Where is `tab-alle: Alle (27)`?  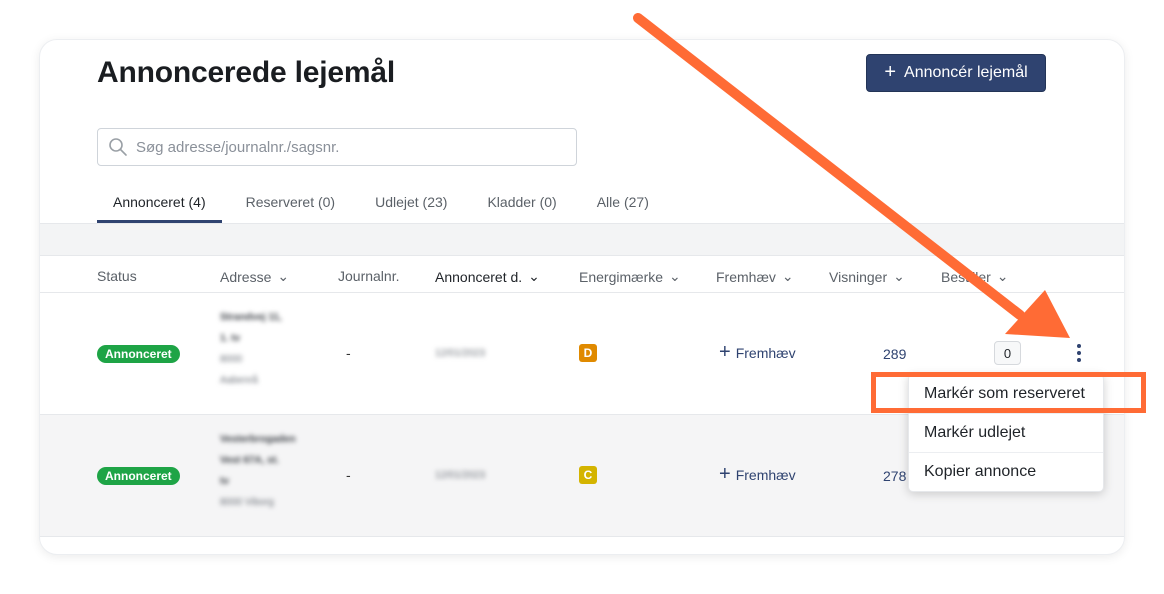 tab-alle: Alle (27) is located at coordinates (619, 206).